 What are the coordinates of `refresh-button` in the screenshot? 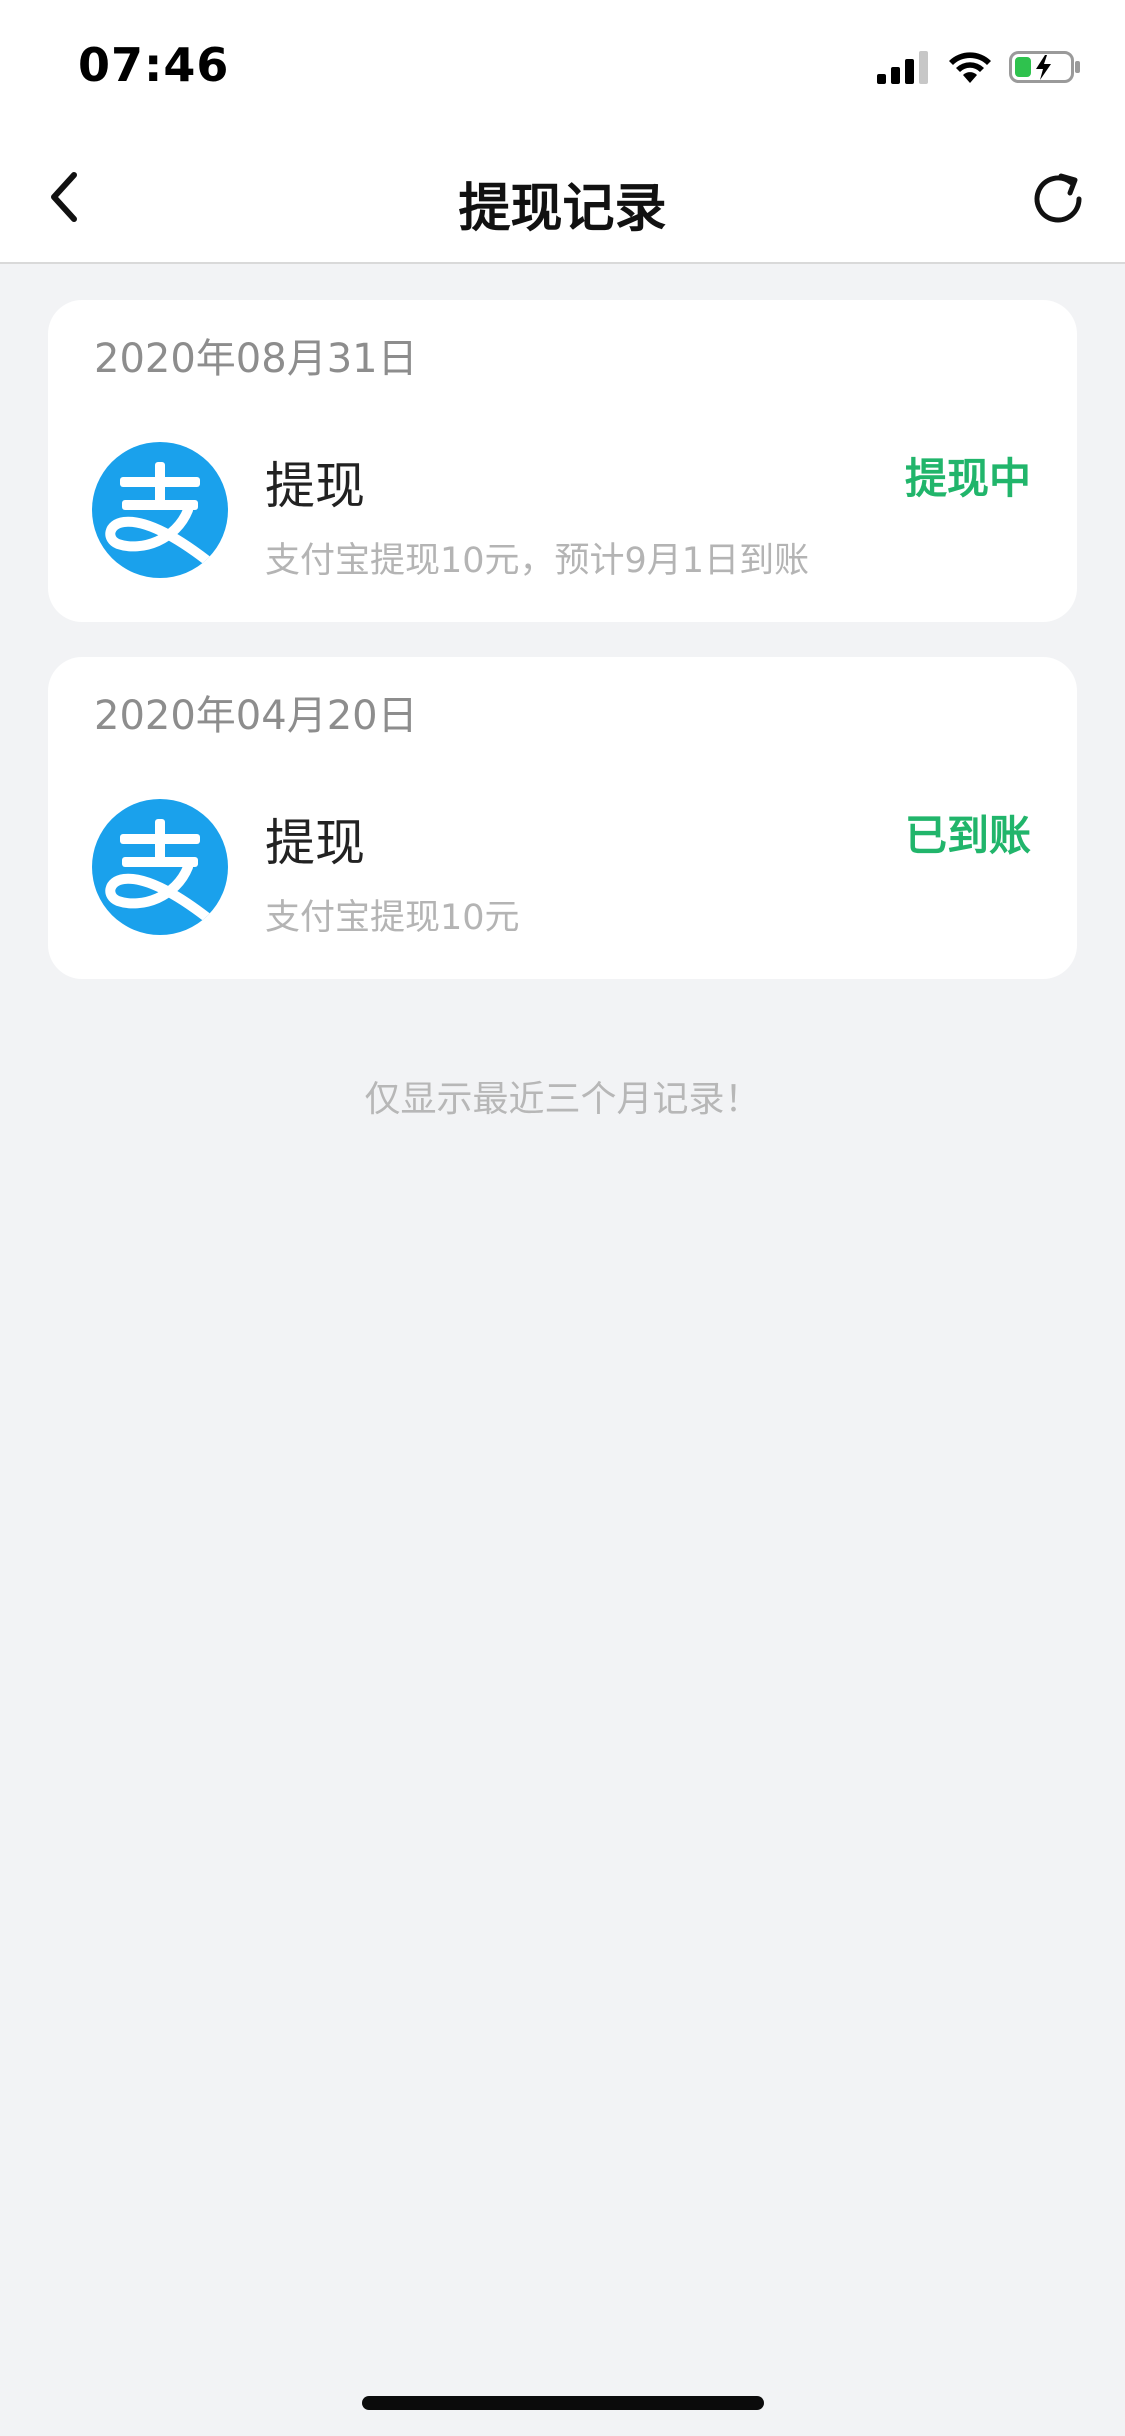 It's located at (1058, 199).